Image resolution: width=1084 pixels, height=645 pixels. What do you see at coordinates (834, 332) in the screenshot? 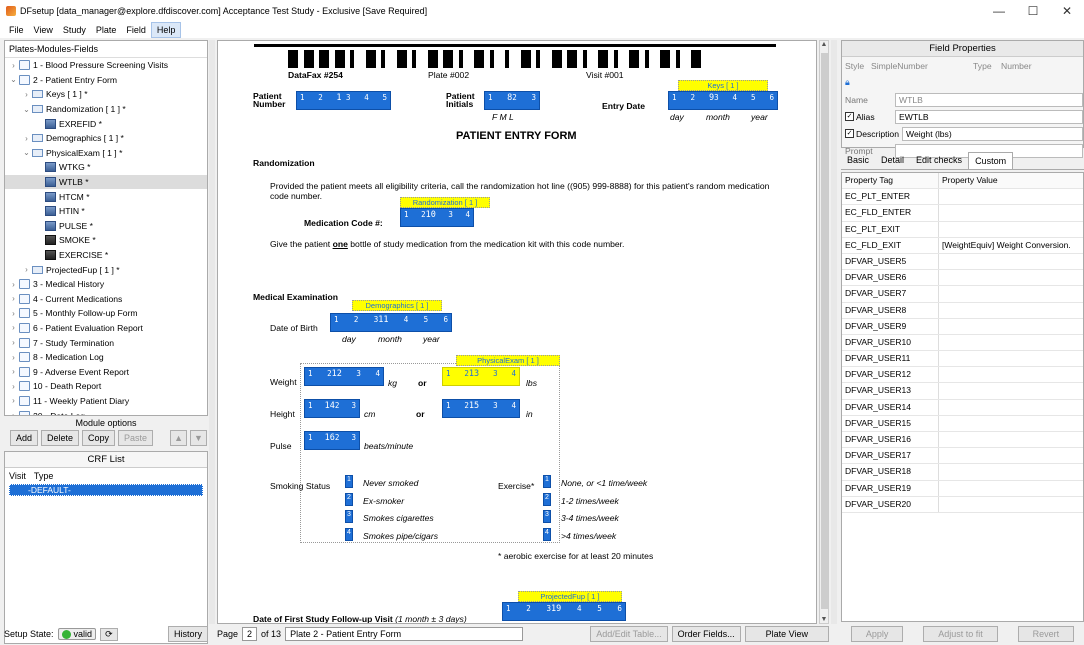
I see `right-splitter` at bounding box center [834, 332].